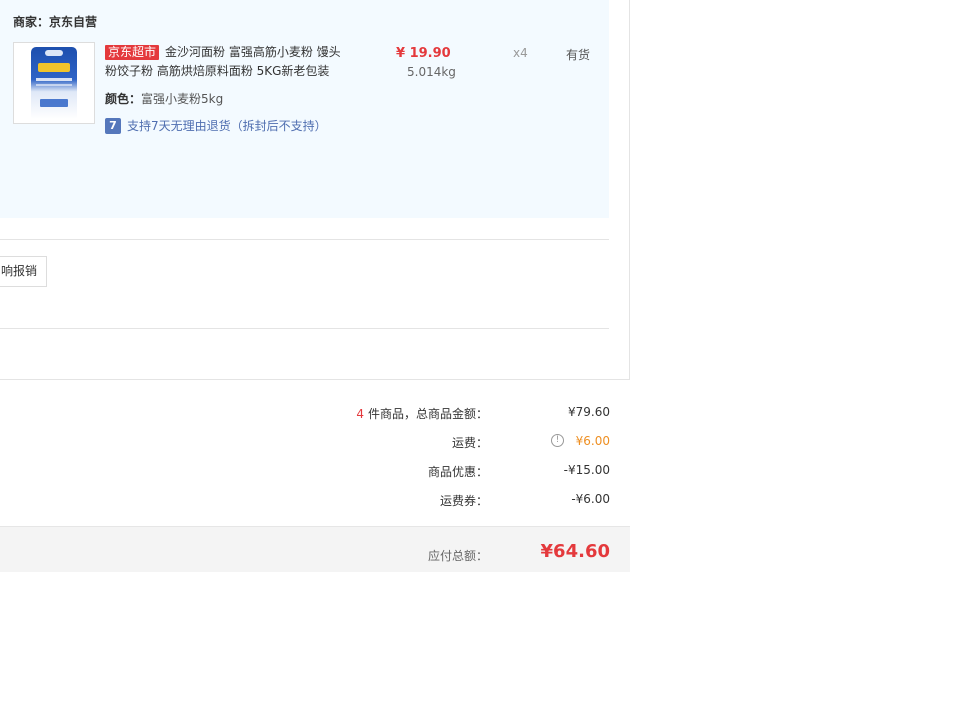 The image size is (960, 720). Describe the element at coordinates (590, 499) in the screenshot. I see `coupon-value: -¥6.00` at that location.